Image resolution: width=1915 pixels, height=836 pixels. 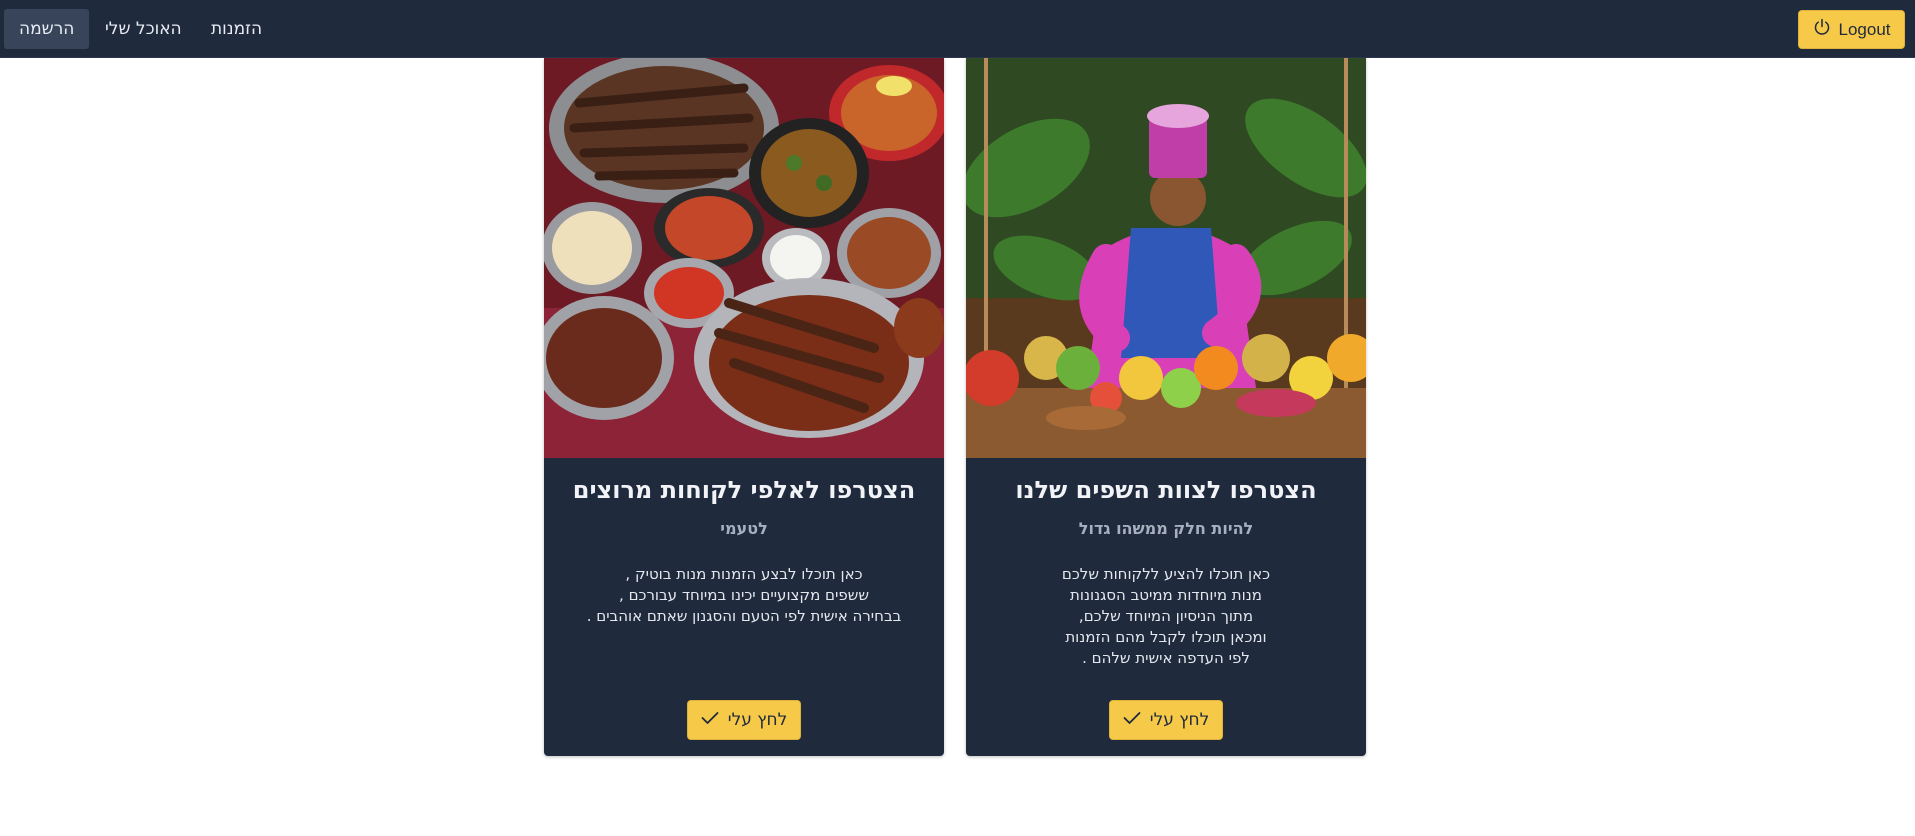 I want to click on card-subtitle: להיות חלק ממשהו גדול, so click(x=1166, y=528).